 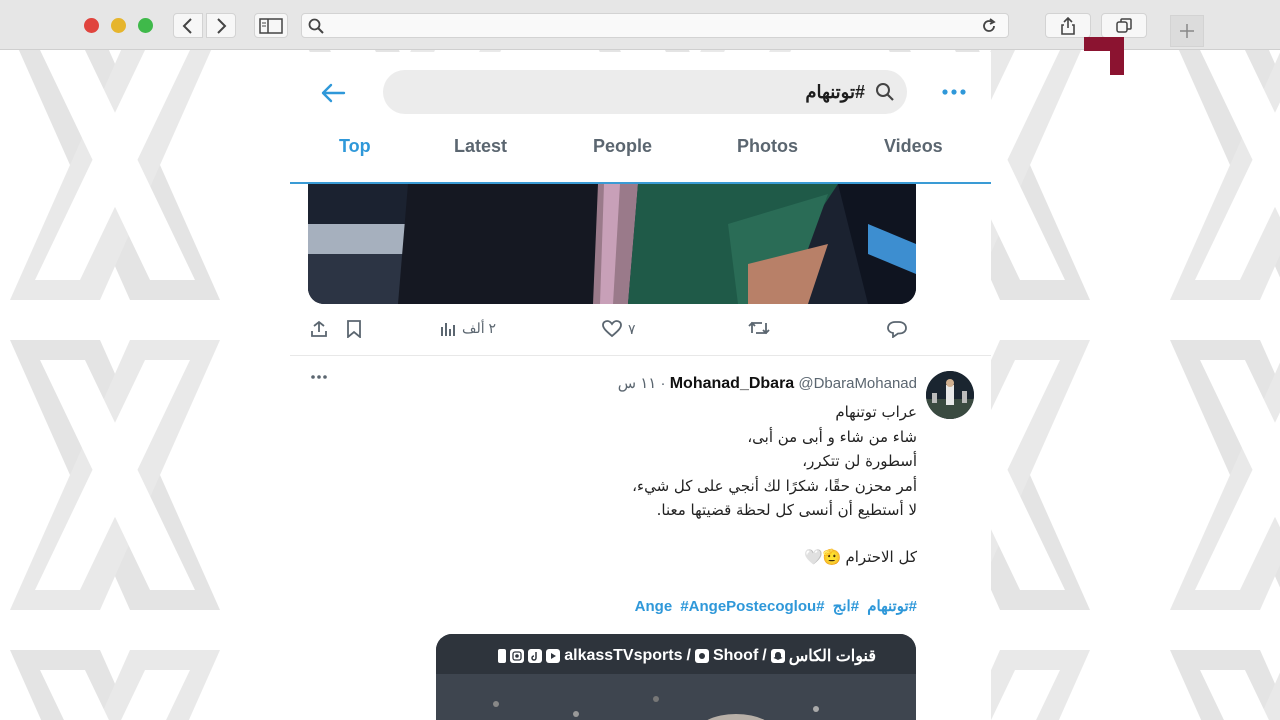 I want to click on channel-logo, so click(x=1104, y=56).